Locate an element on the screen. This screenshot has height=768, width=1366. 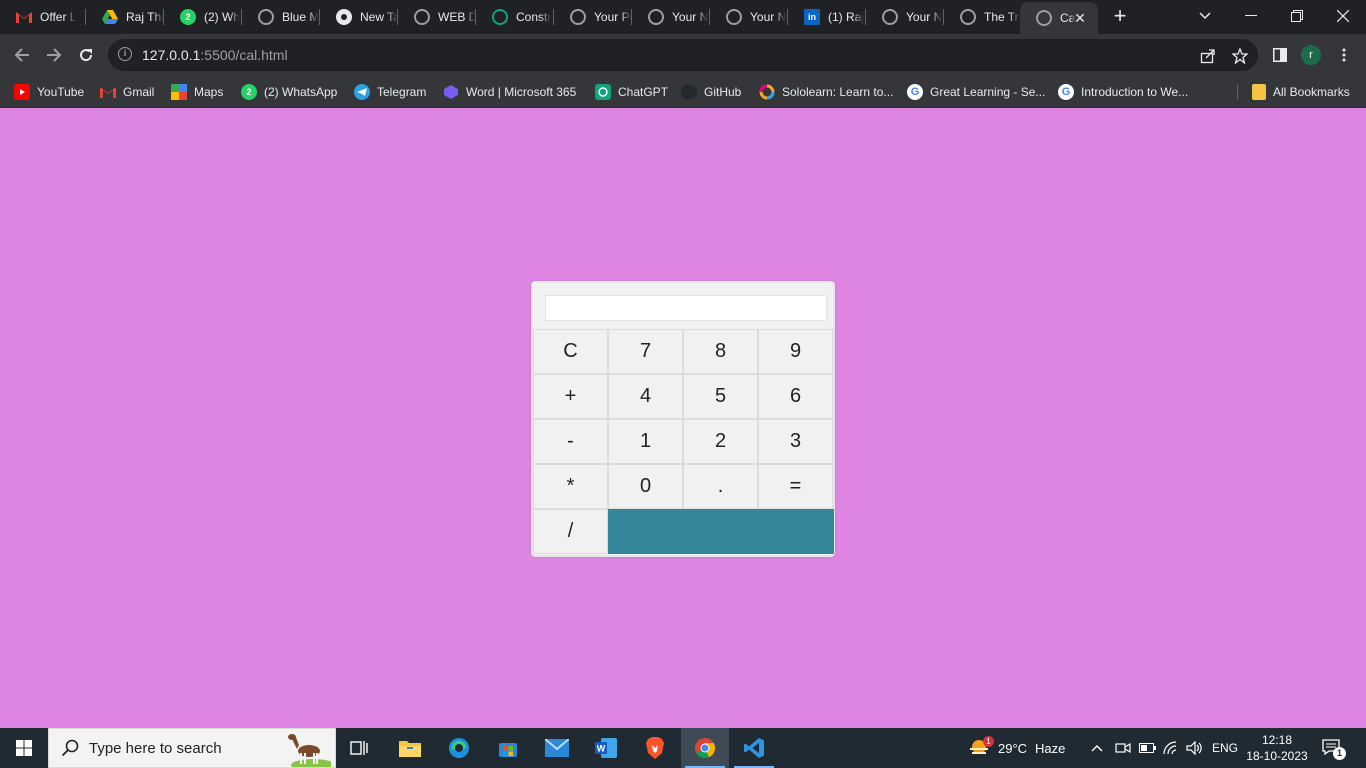
calc-button-decimal: . is located at coordinates (720, 486).